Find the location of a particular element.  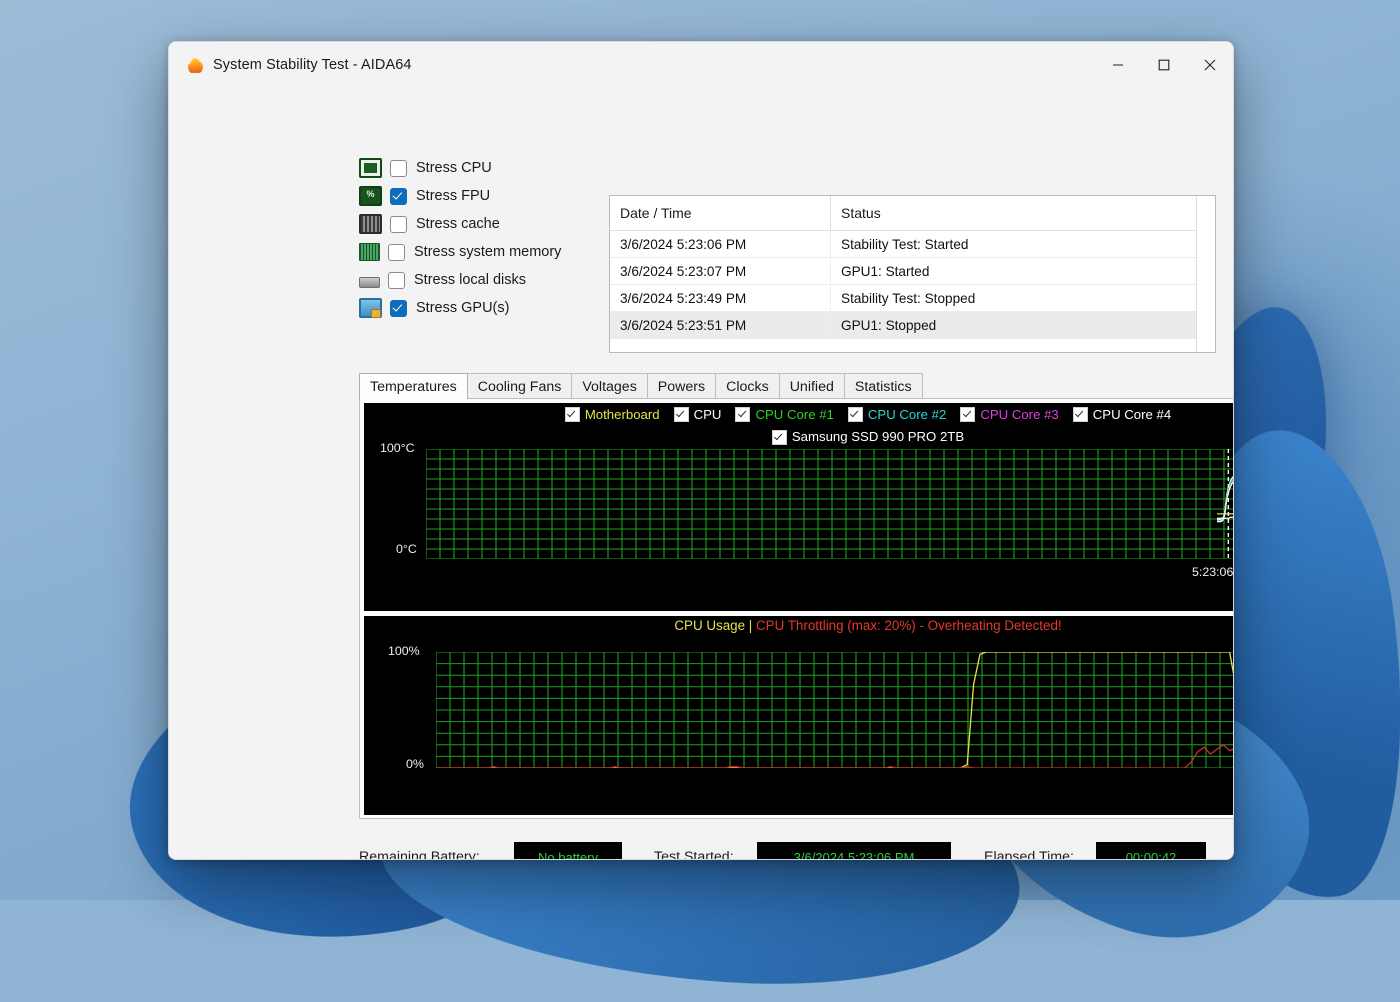

table-row: 3/6/2024 5:23:51 PM GPU1: Stopped is located at coordinates (912, 325).